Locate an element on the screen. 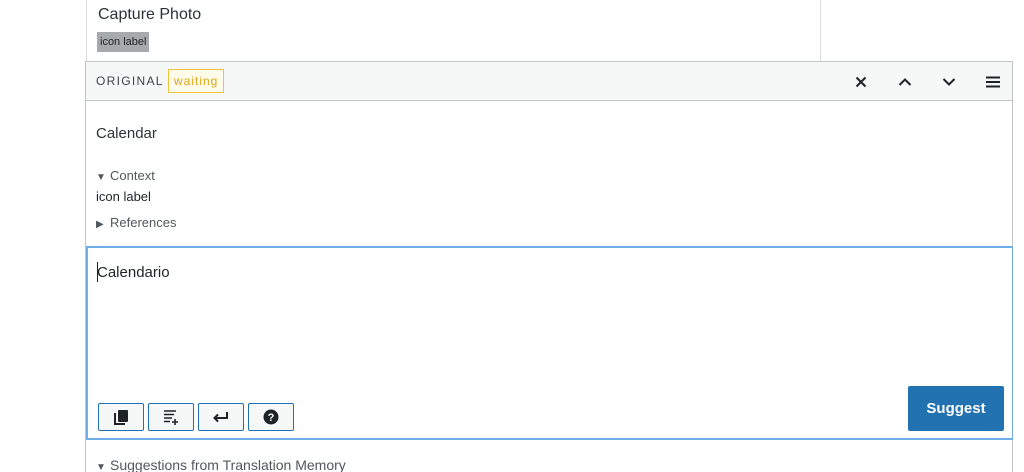 This screenshot has width=1024, height=472. translation-value: Calendario is located at coordinates (133, 272).